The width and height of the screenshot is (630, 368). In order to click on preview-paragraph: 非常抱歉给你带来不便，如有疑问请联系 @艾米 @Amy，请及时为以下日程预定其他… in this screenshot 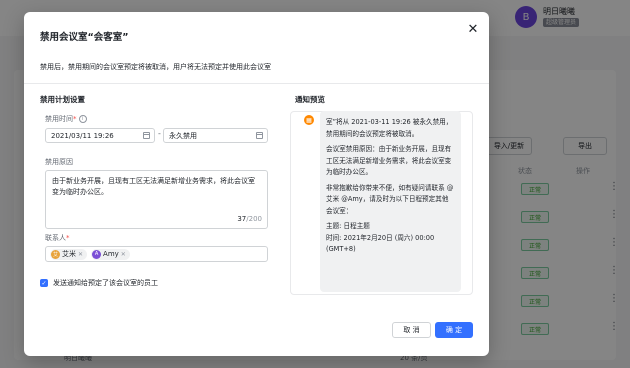, I will do `click(390, 199)`.